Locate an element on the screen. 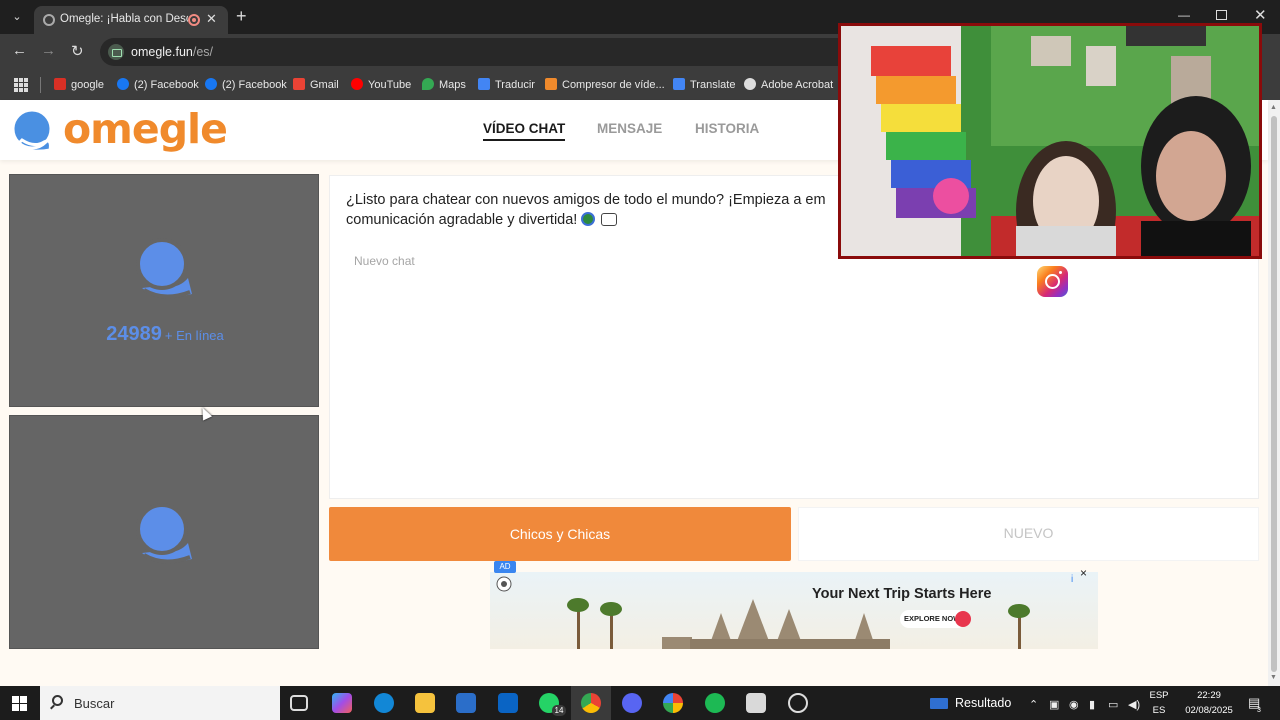 This screenshot has width=1280, height=720. app-window-icon is located at coordinates (756, 703).